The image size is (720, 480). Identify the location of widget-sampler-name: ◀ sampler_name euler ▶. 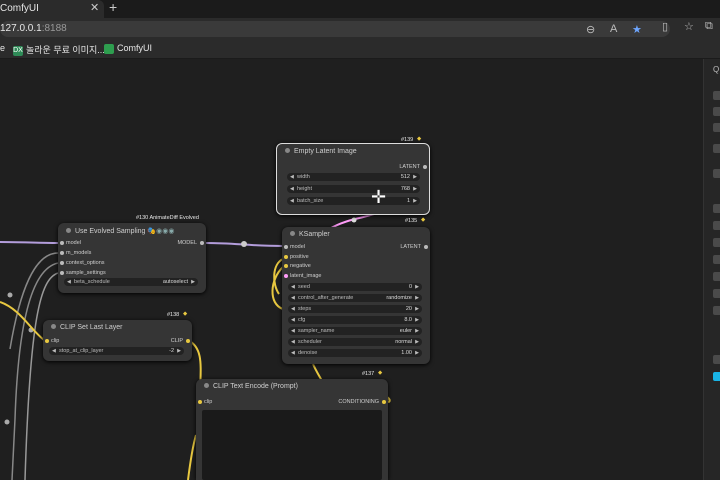
(355, 331).